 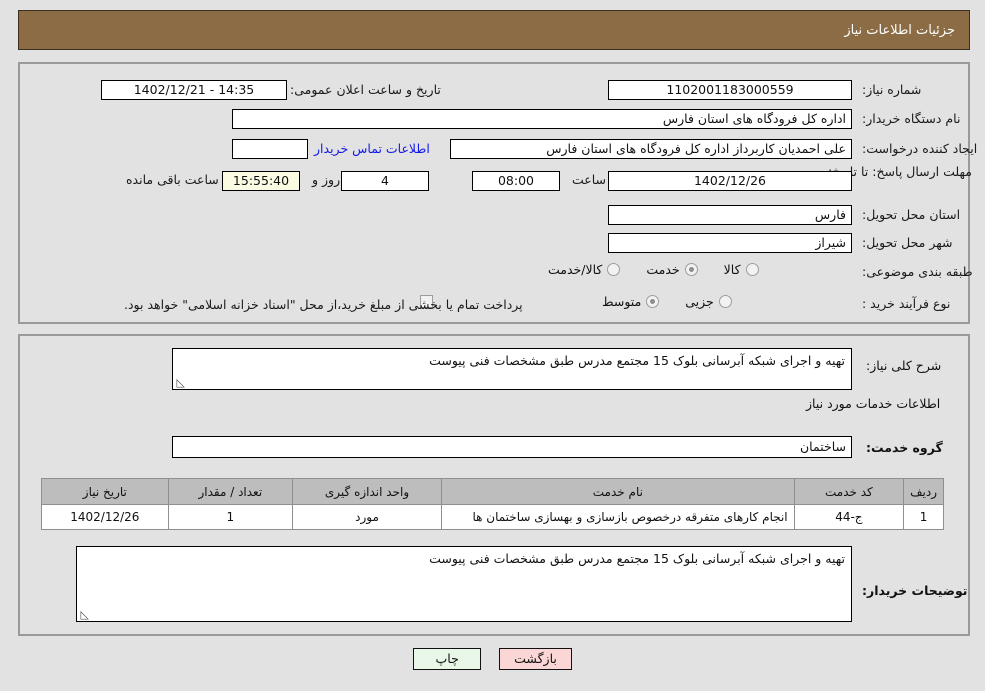 I want to click on request-creator-label: ایجاد کننده درخواست:, so click(x=920, y=148).